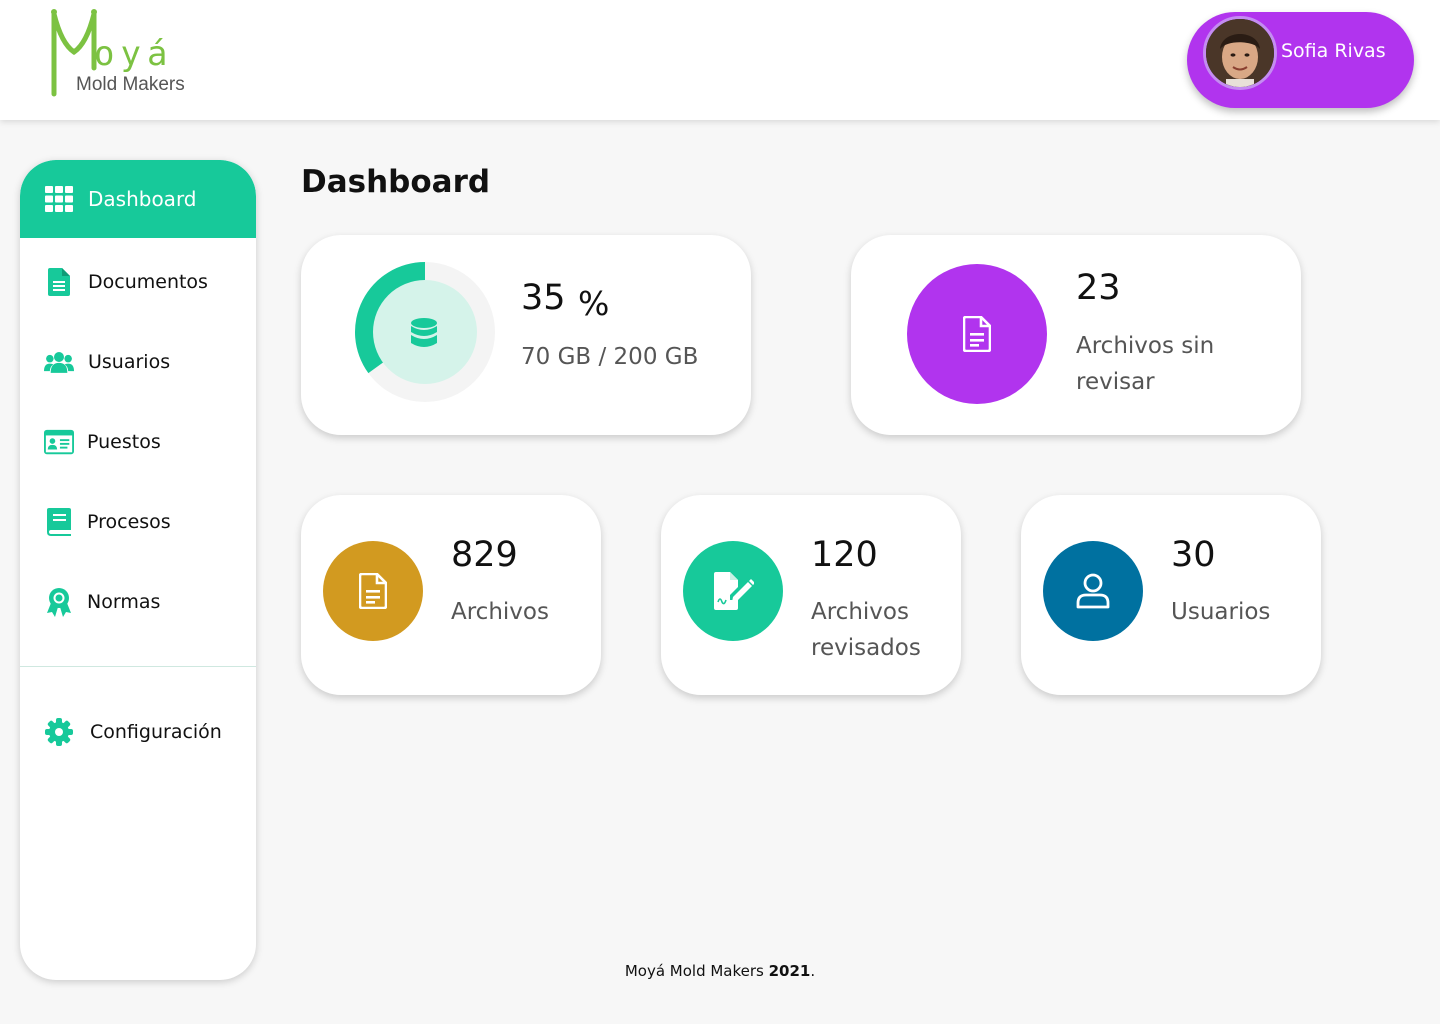 The width and height of the screenshot is (1440, 1024). What do you see at coordinates (594, 303) in the screenshot?
I see `storage-percent-sign: %` at bounding box center [594, 303].